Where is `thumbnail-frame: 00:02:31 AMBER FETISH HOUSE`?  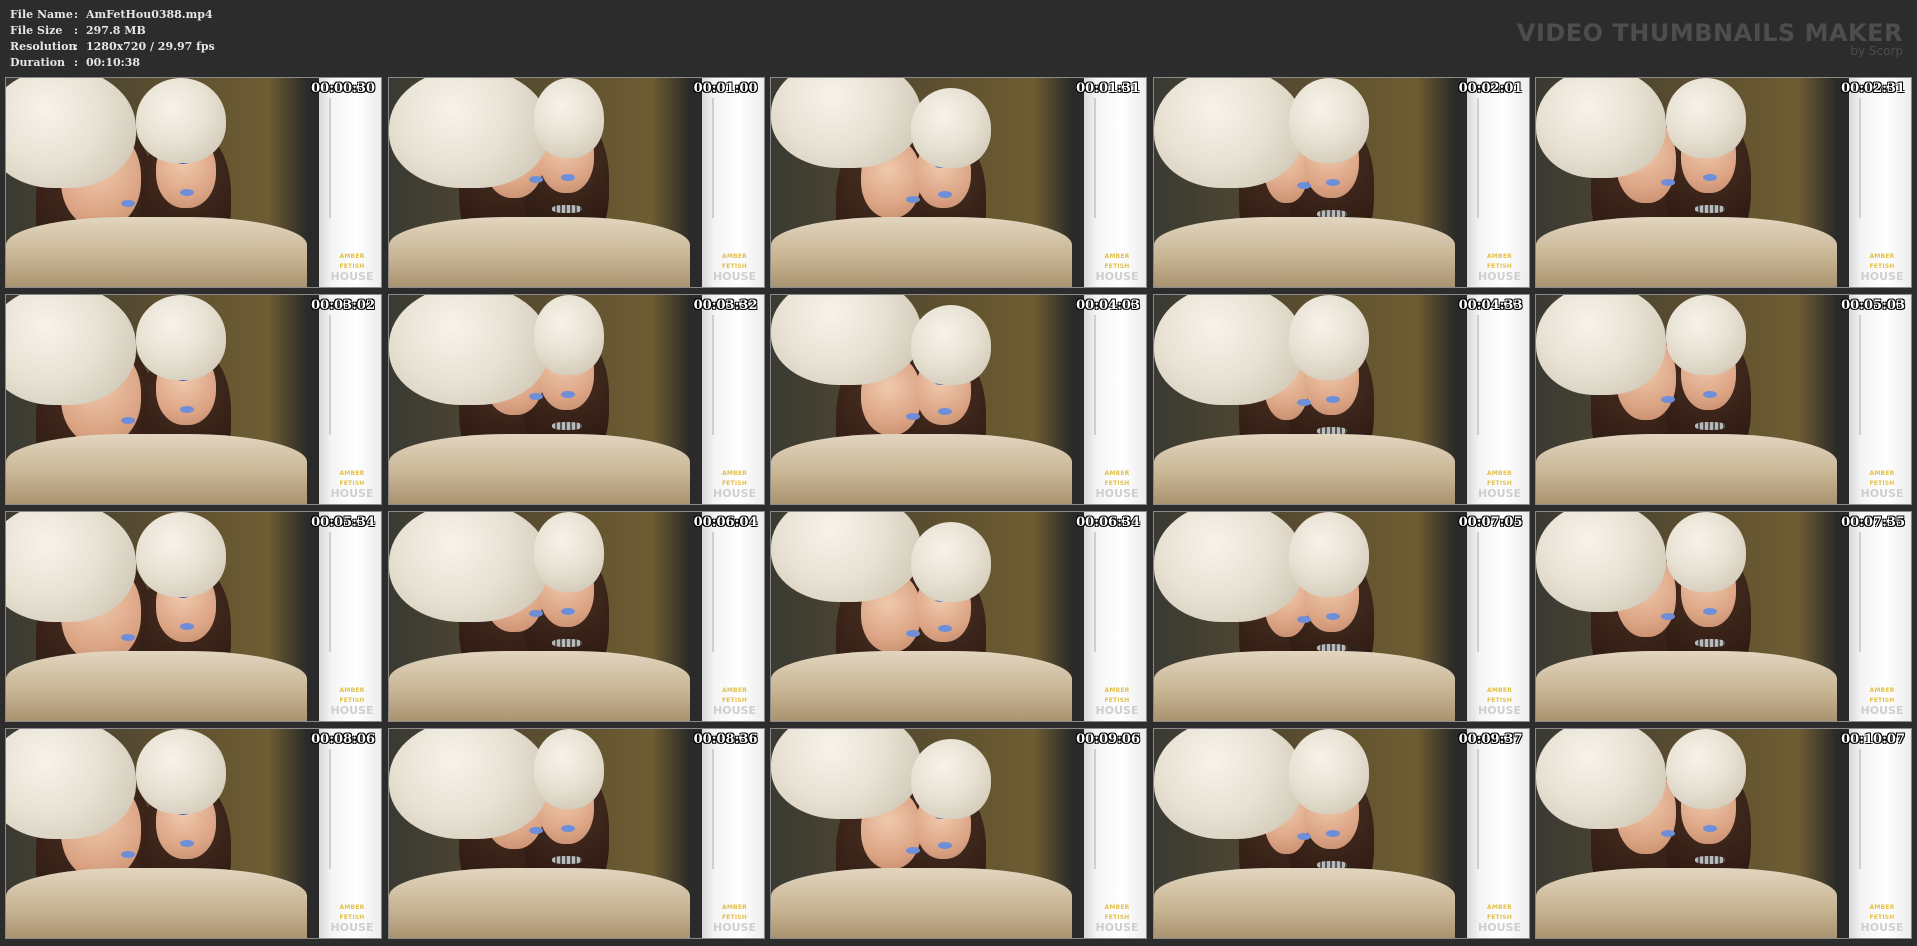
thumbnail-frame: 00:02:31 AMBER FETISH HOUSE is located at coordinates (1723, 182).